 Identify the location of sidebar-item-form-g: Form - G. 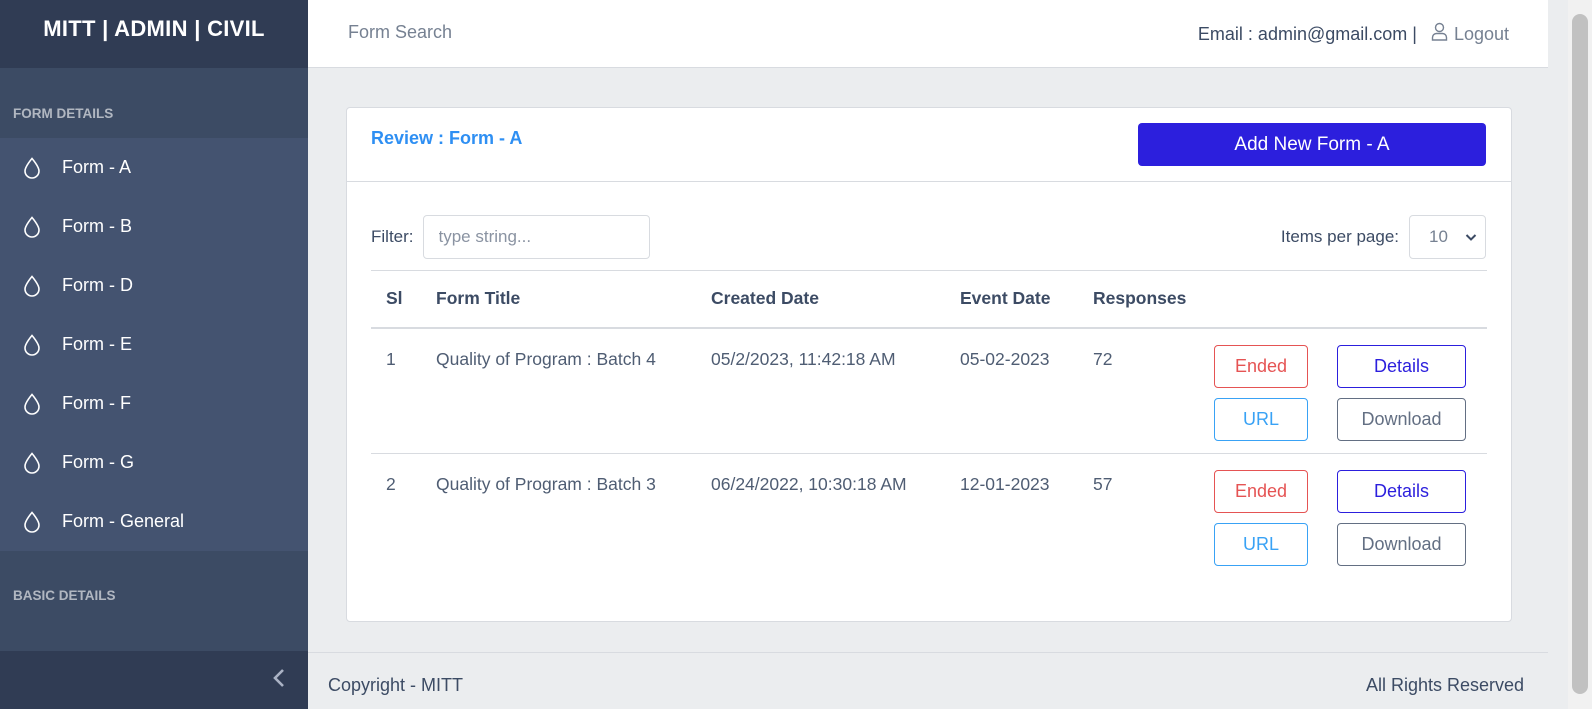
(154, 462).